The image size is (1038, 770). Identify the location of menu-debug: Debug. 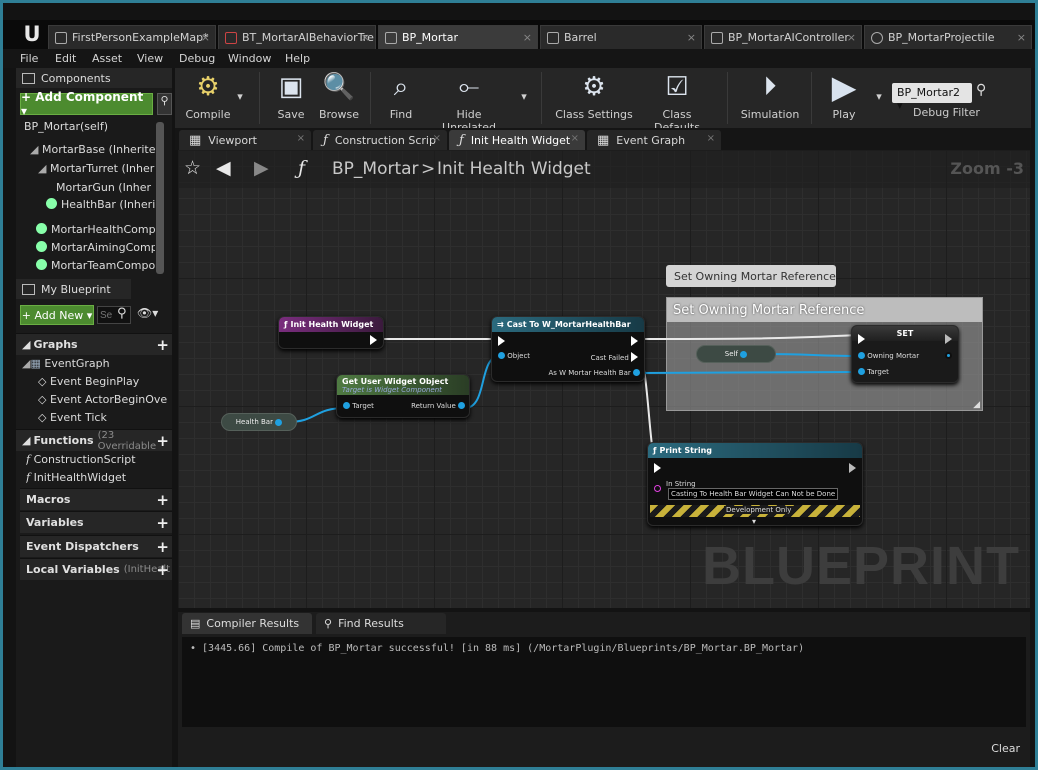
(197, 58).